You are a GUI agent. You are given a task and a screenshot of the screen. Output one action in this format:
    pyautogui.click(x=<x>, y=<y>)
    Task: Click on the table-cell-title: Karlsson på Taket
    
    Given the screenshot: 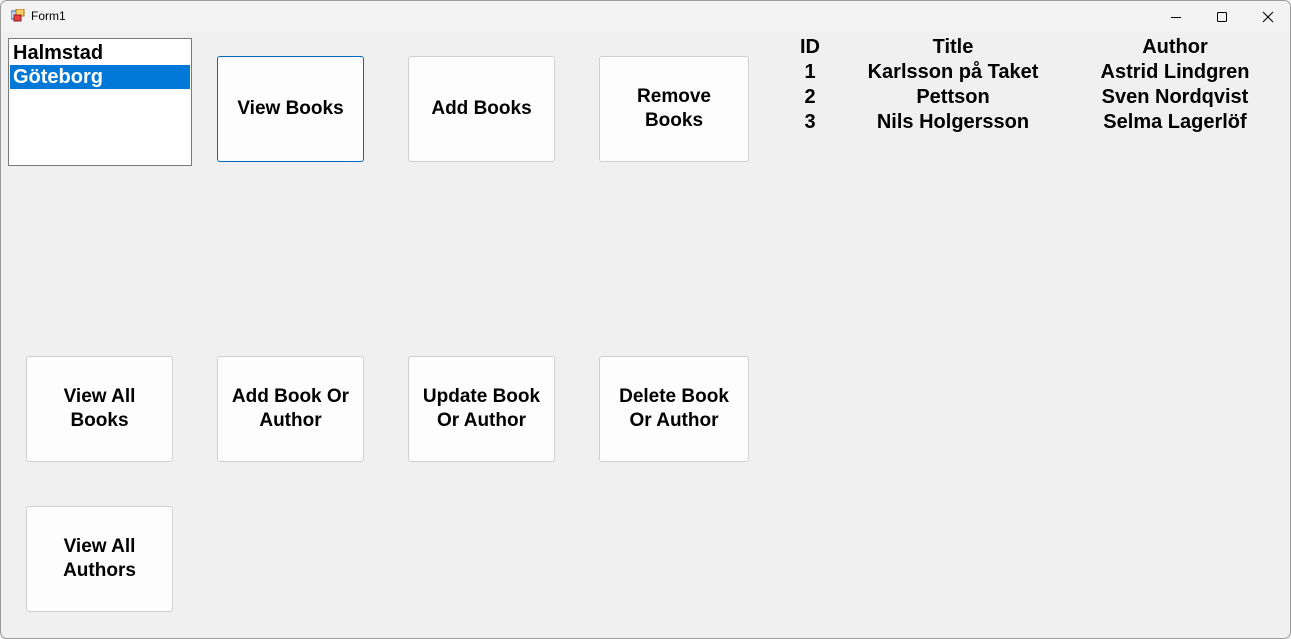 What is the action you would take?
    pyautogui.click(x=953, y=72)
    